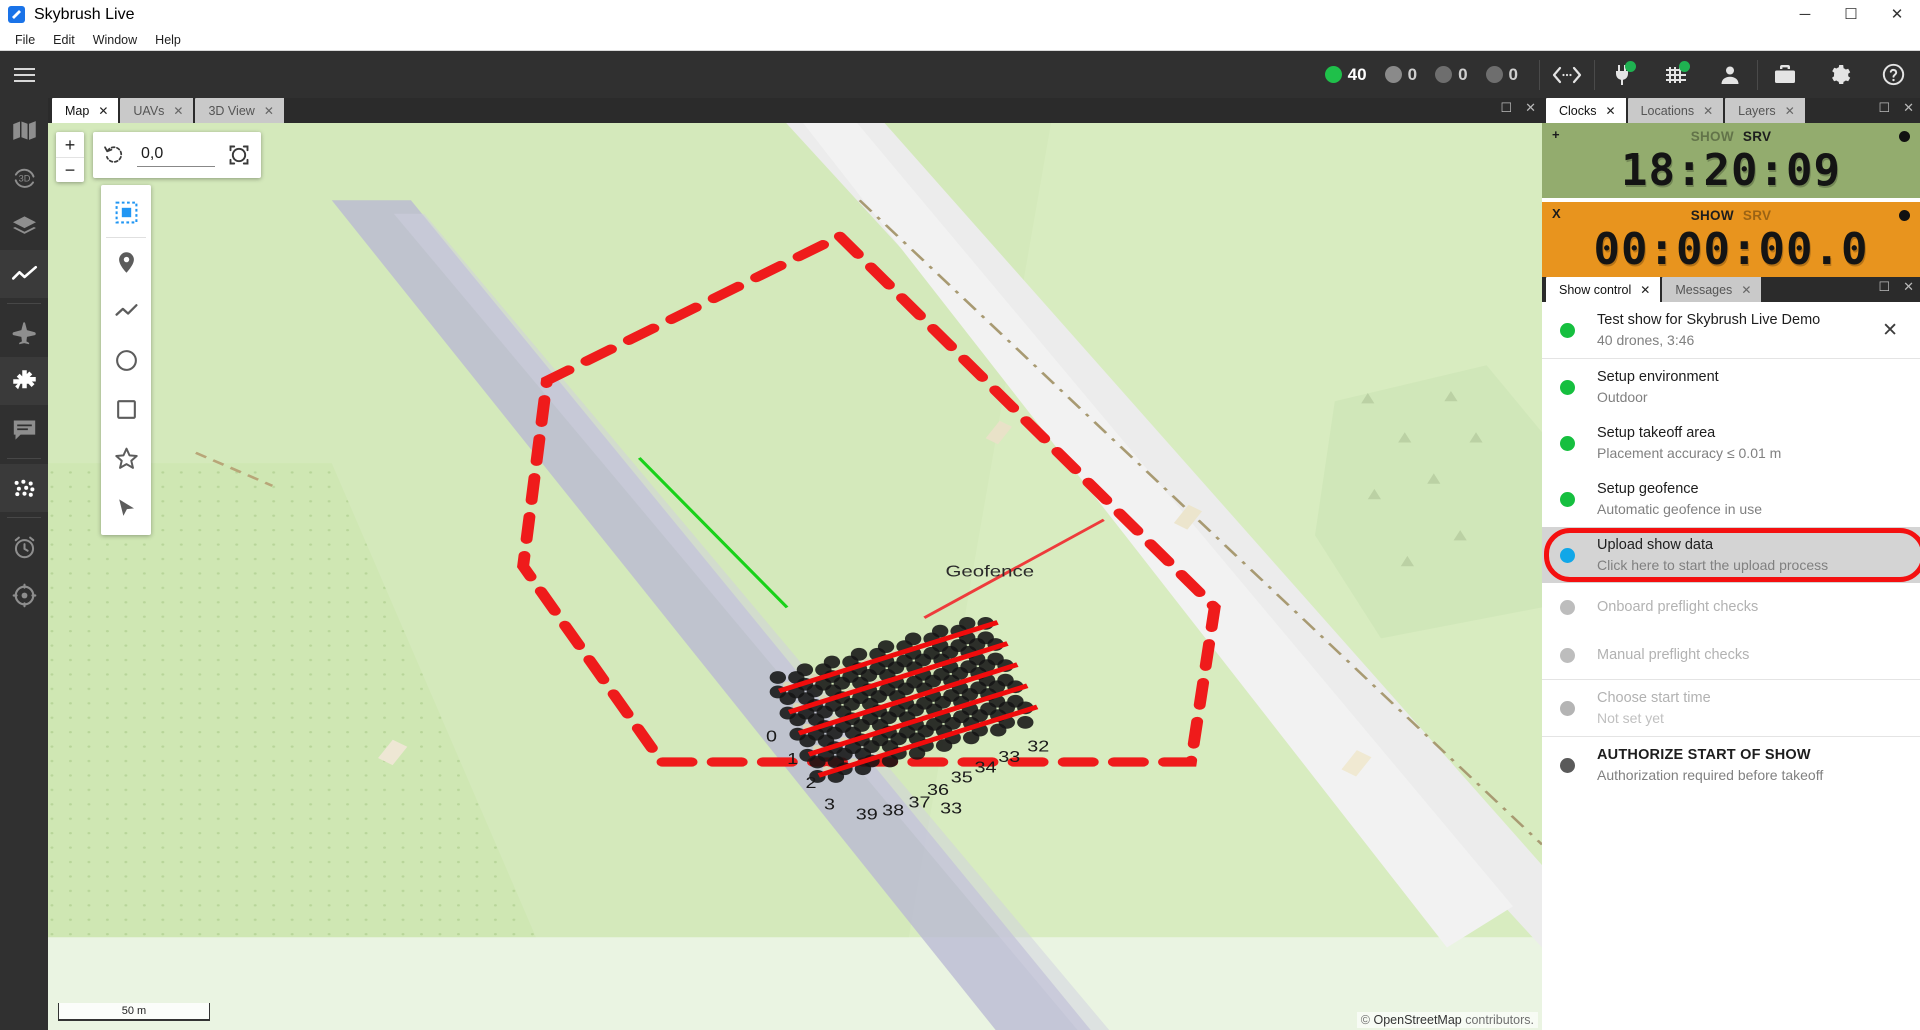  I want to click on showcontrol-panel-maximize-icon: ☐, so click(1884, 286).